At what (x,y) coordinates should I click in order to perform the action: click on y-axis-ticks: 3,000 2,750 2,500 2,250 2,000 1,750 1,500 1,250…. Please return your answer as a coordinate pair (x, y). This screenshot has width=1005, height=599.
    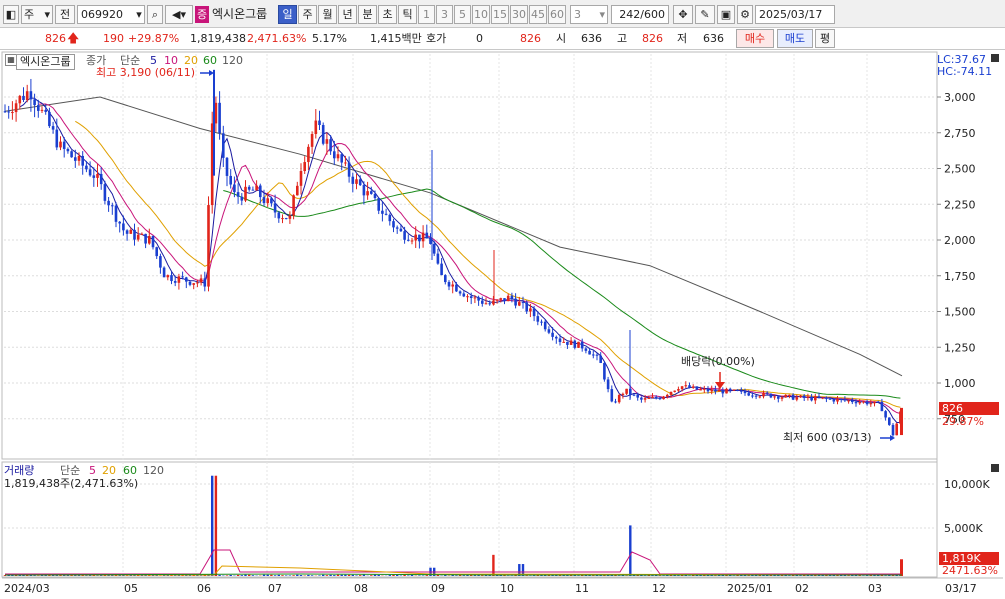
    Looking at the image, I should click on (963, 313).